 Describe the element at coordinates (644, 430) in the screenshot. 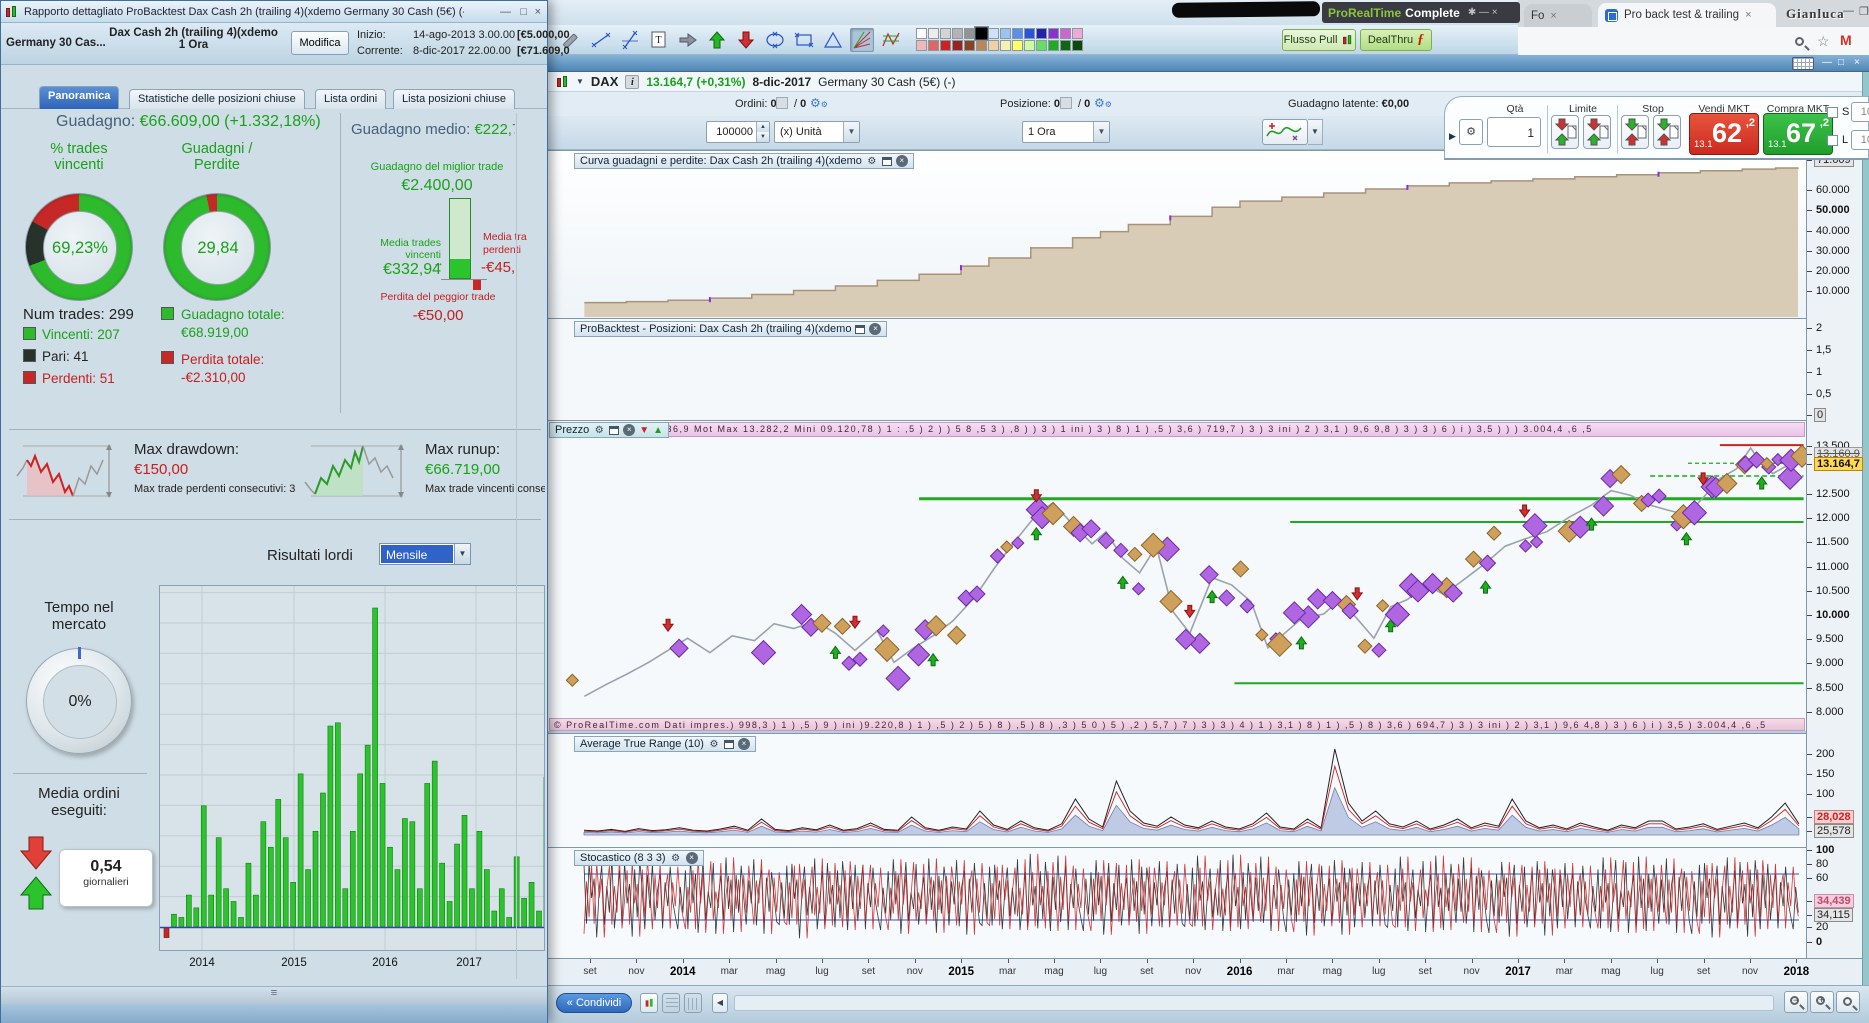

I see `sell-arrow-icon: ▼` at that location.